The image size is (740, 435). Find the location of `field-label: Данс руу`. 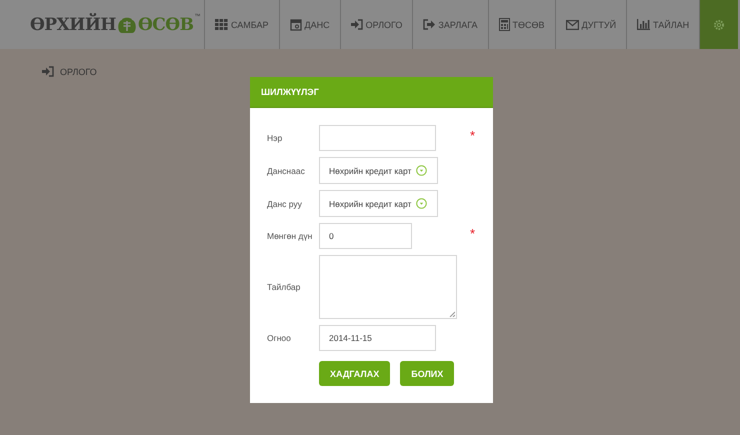

field-label: Данс руу is located at coordinates (284, 203).